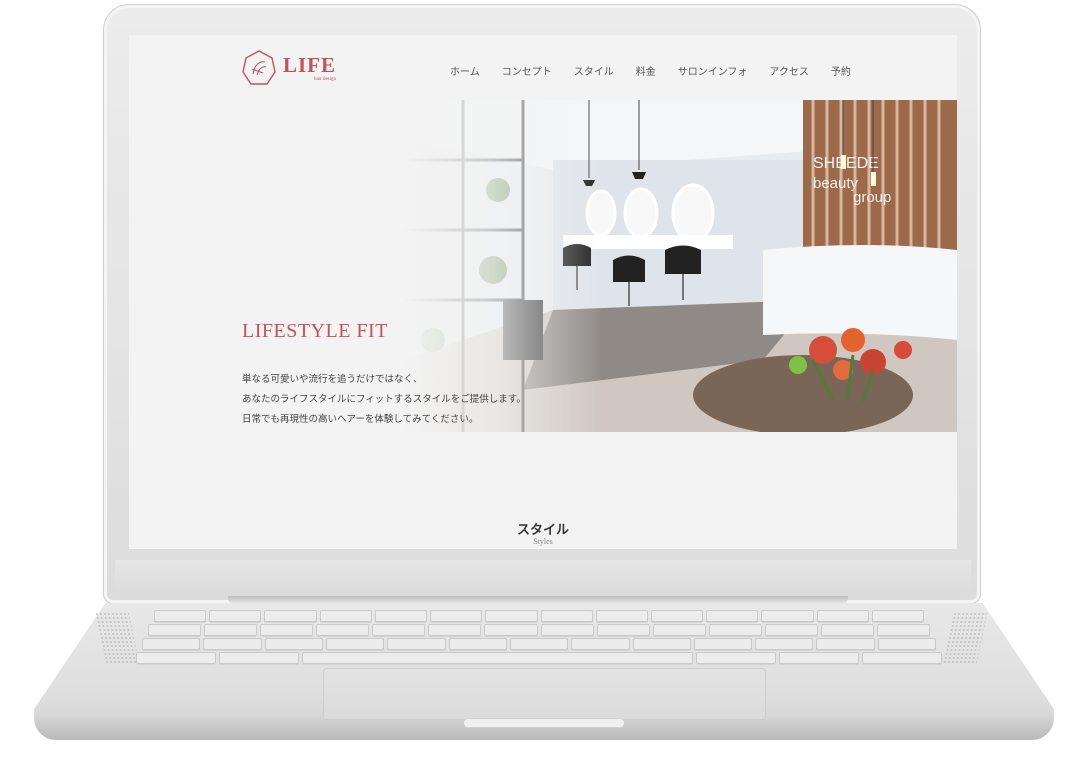 The image size is (1076, 758). I want to click on site-logo: LIFE hair design, so click(288, 68).